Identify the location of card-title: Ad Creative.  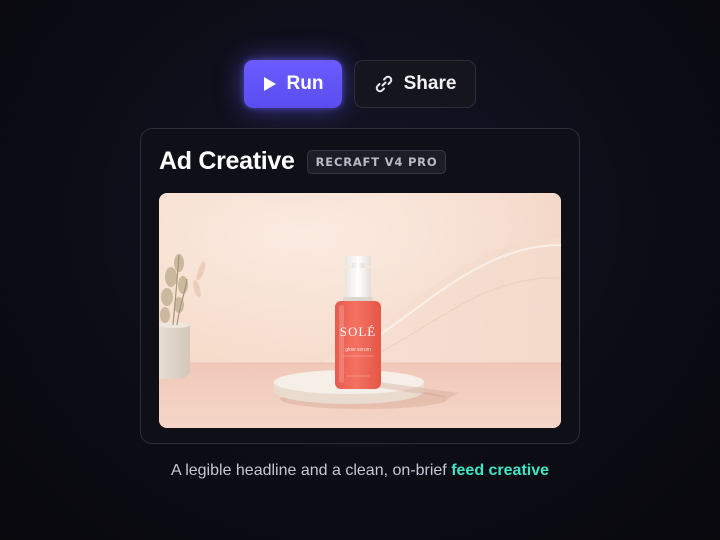
(227, 161).